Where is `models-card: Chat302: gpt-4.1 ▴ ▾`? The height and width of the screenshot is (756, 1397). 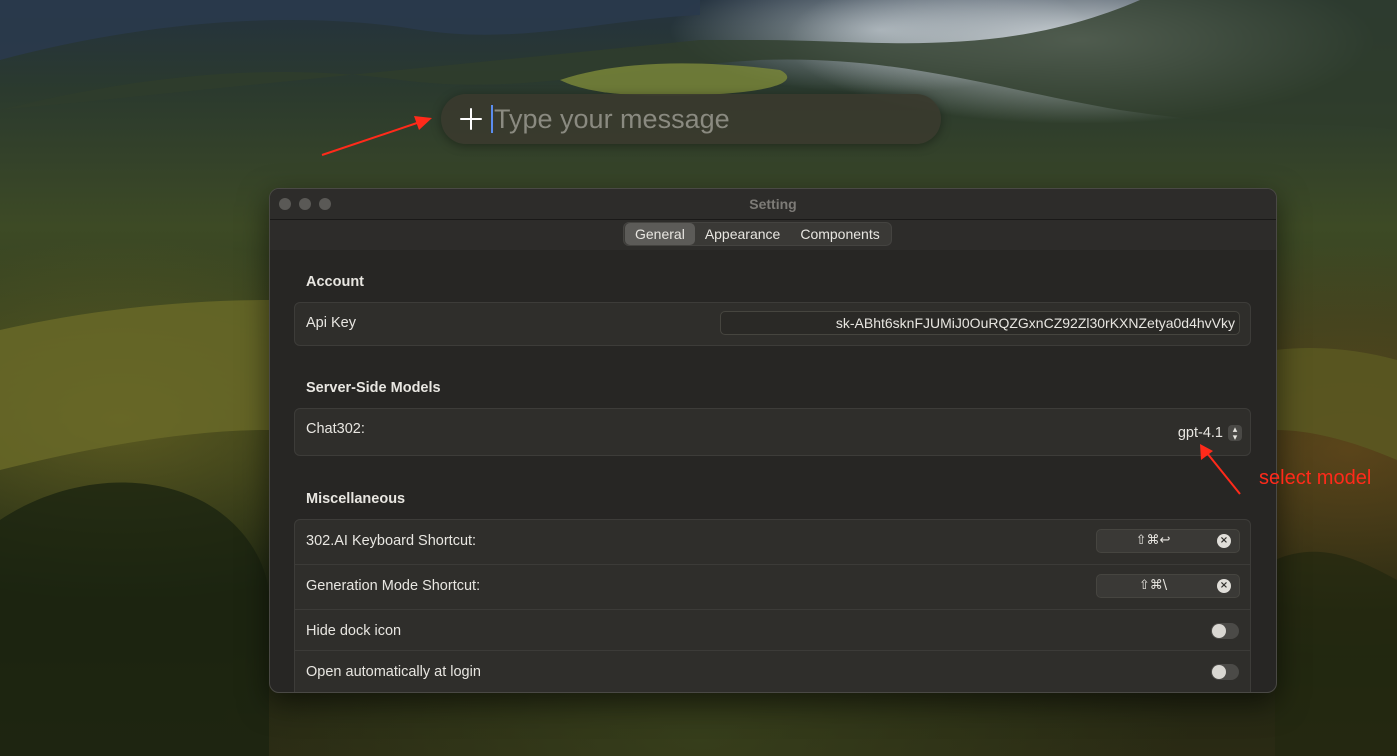 models-card: Chat302: gpt-4.1 ▴ ▾ is located at coordinates (772, 432).